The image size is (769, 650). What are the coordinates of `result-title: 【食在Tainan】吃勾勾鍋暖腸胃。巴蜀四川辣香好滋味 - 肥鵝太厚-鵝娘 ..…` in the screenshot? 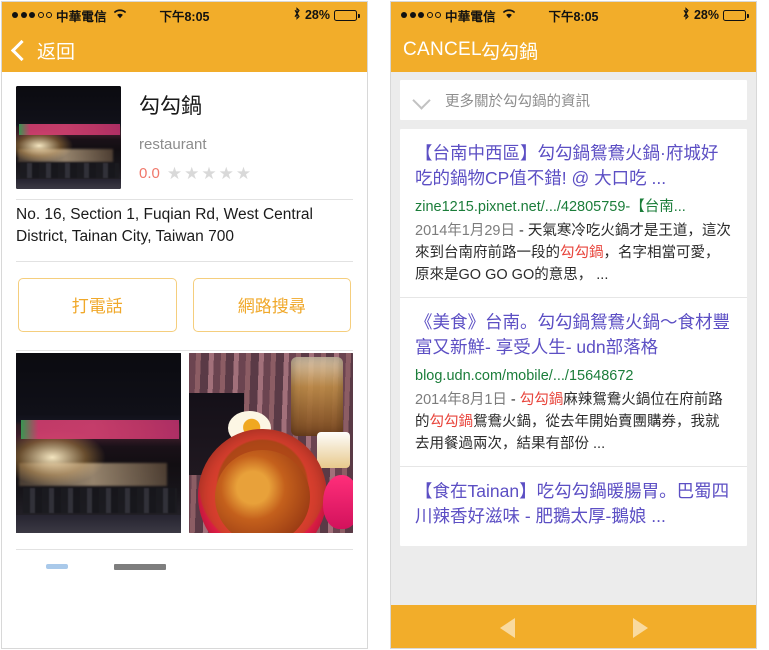 It's located at (573, 504).